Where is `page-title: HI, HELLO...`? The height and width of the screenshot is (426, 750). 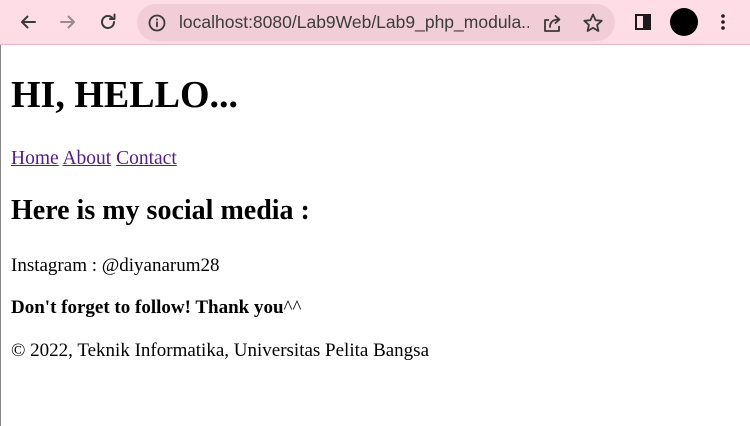
page-title: HI, HELLO... is located at coordinates (124, 95).